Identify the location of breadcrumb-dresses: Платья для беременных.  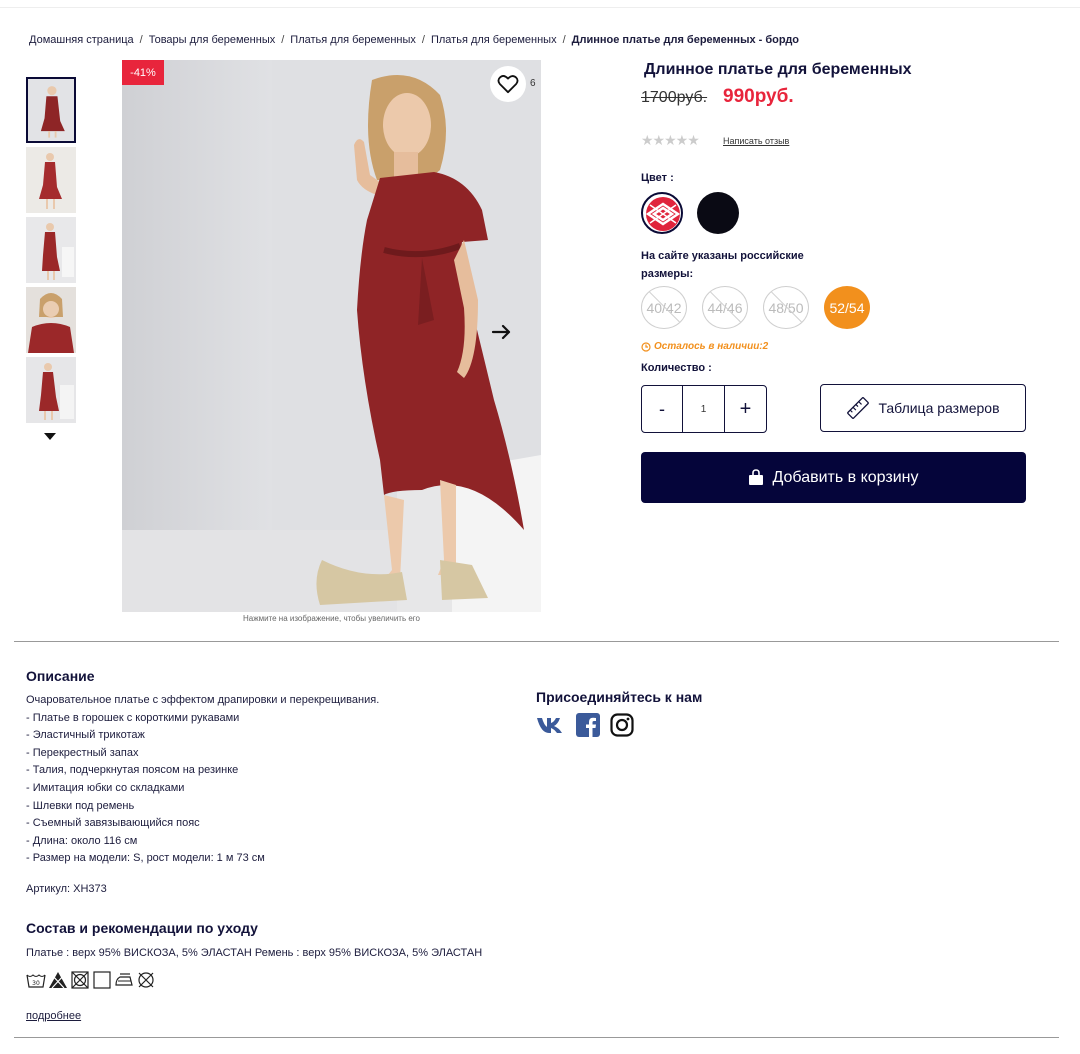
(353, 40).